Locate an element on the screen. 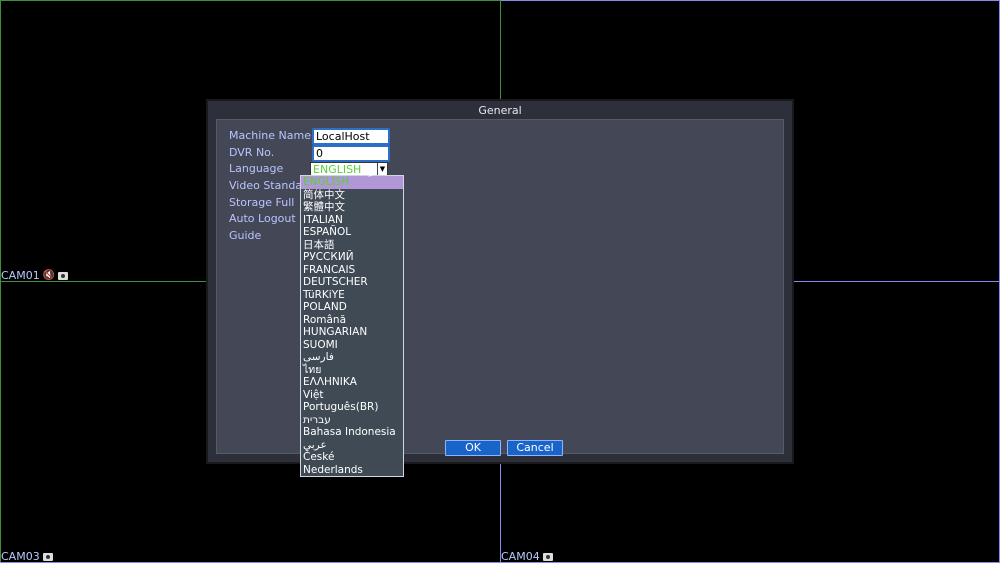 This screenshot has width=1000, height=563. speaker-muted-icon: 🔇 is located at coordinates (49, 275).